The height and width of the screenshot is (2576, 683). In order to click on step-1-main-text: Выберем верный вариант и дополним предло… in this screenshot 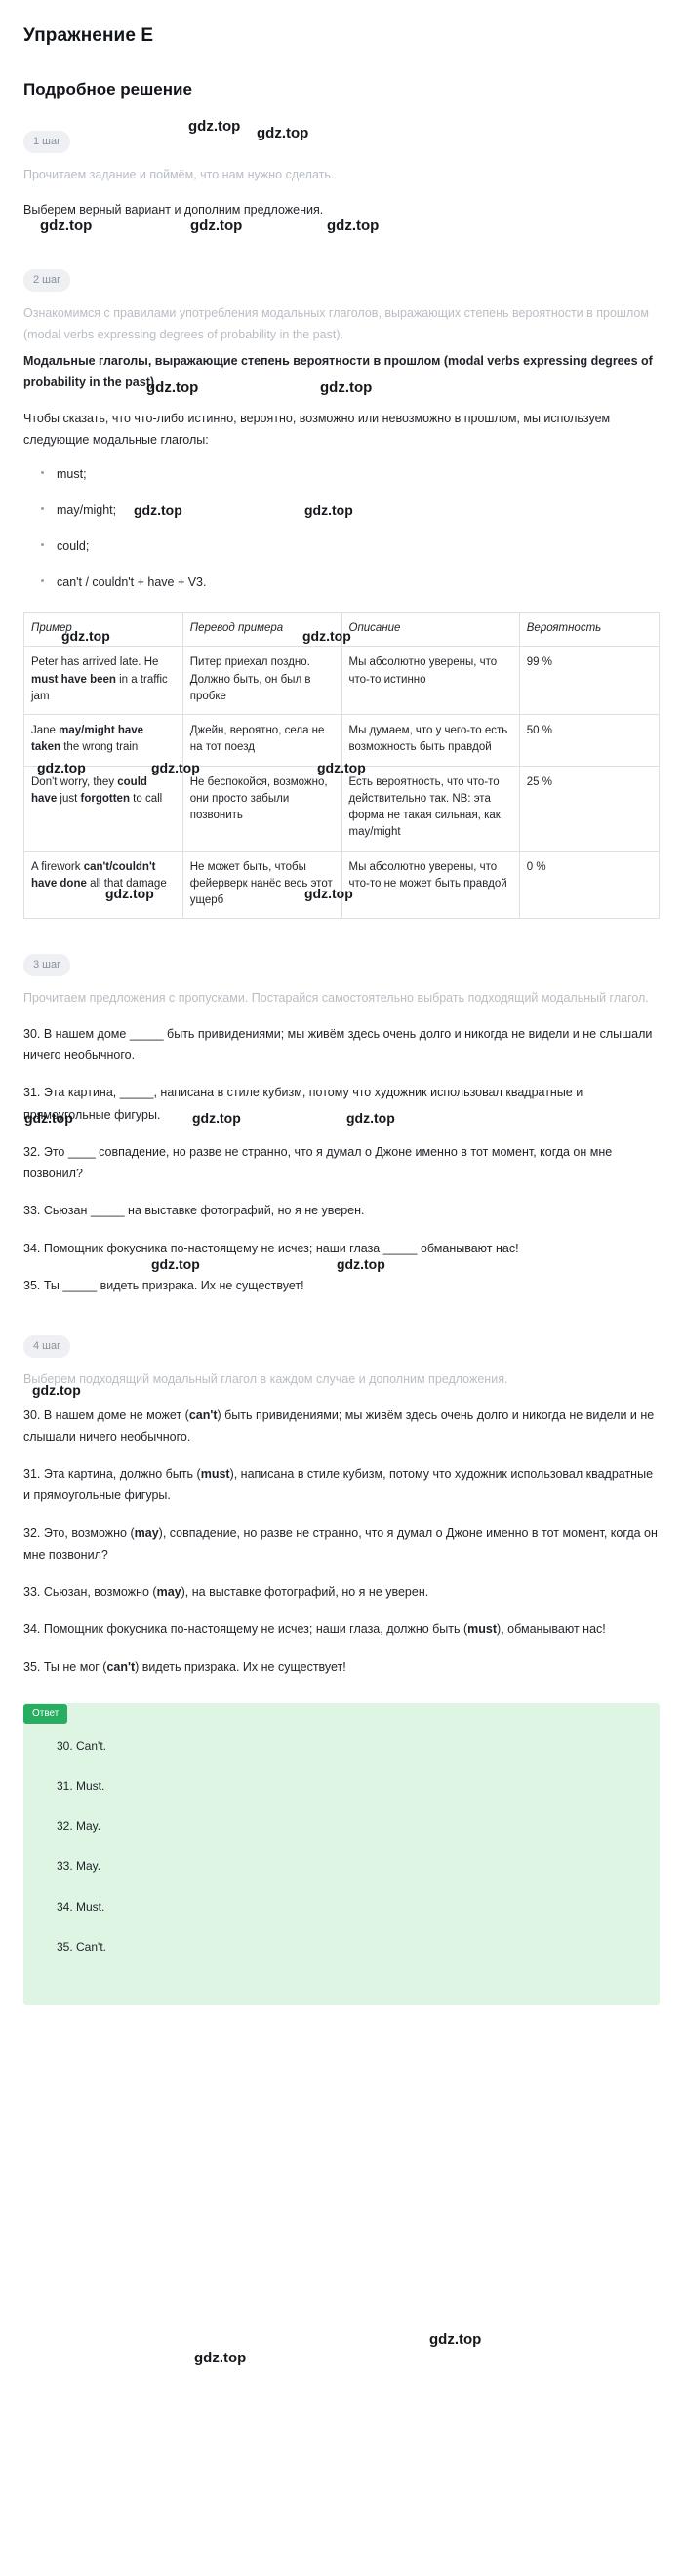, I will do `click(173, 209)`.